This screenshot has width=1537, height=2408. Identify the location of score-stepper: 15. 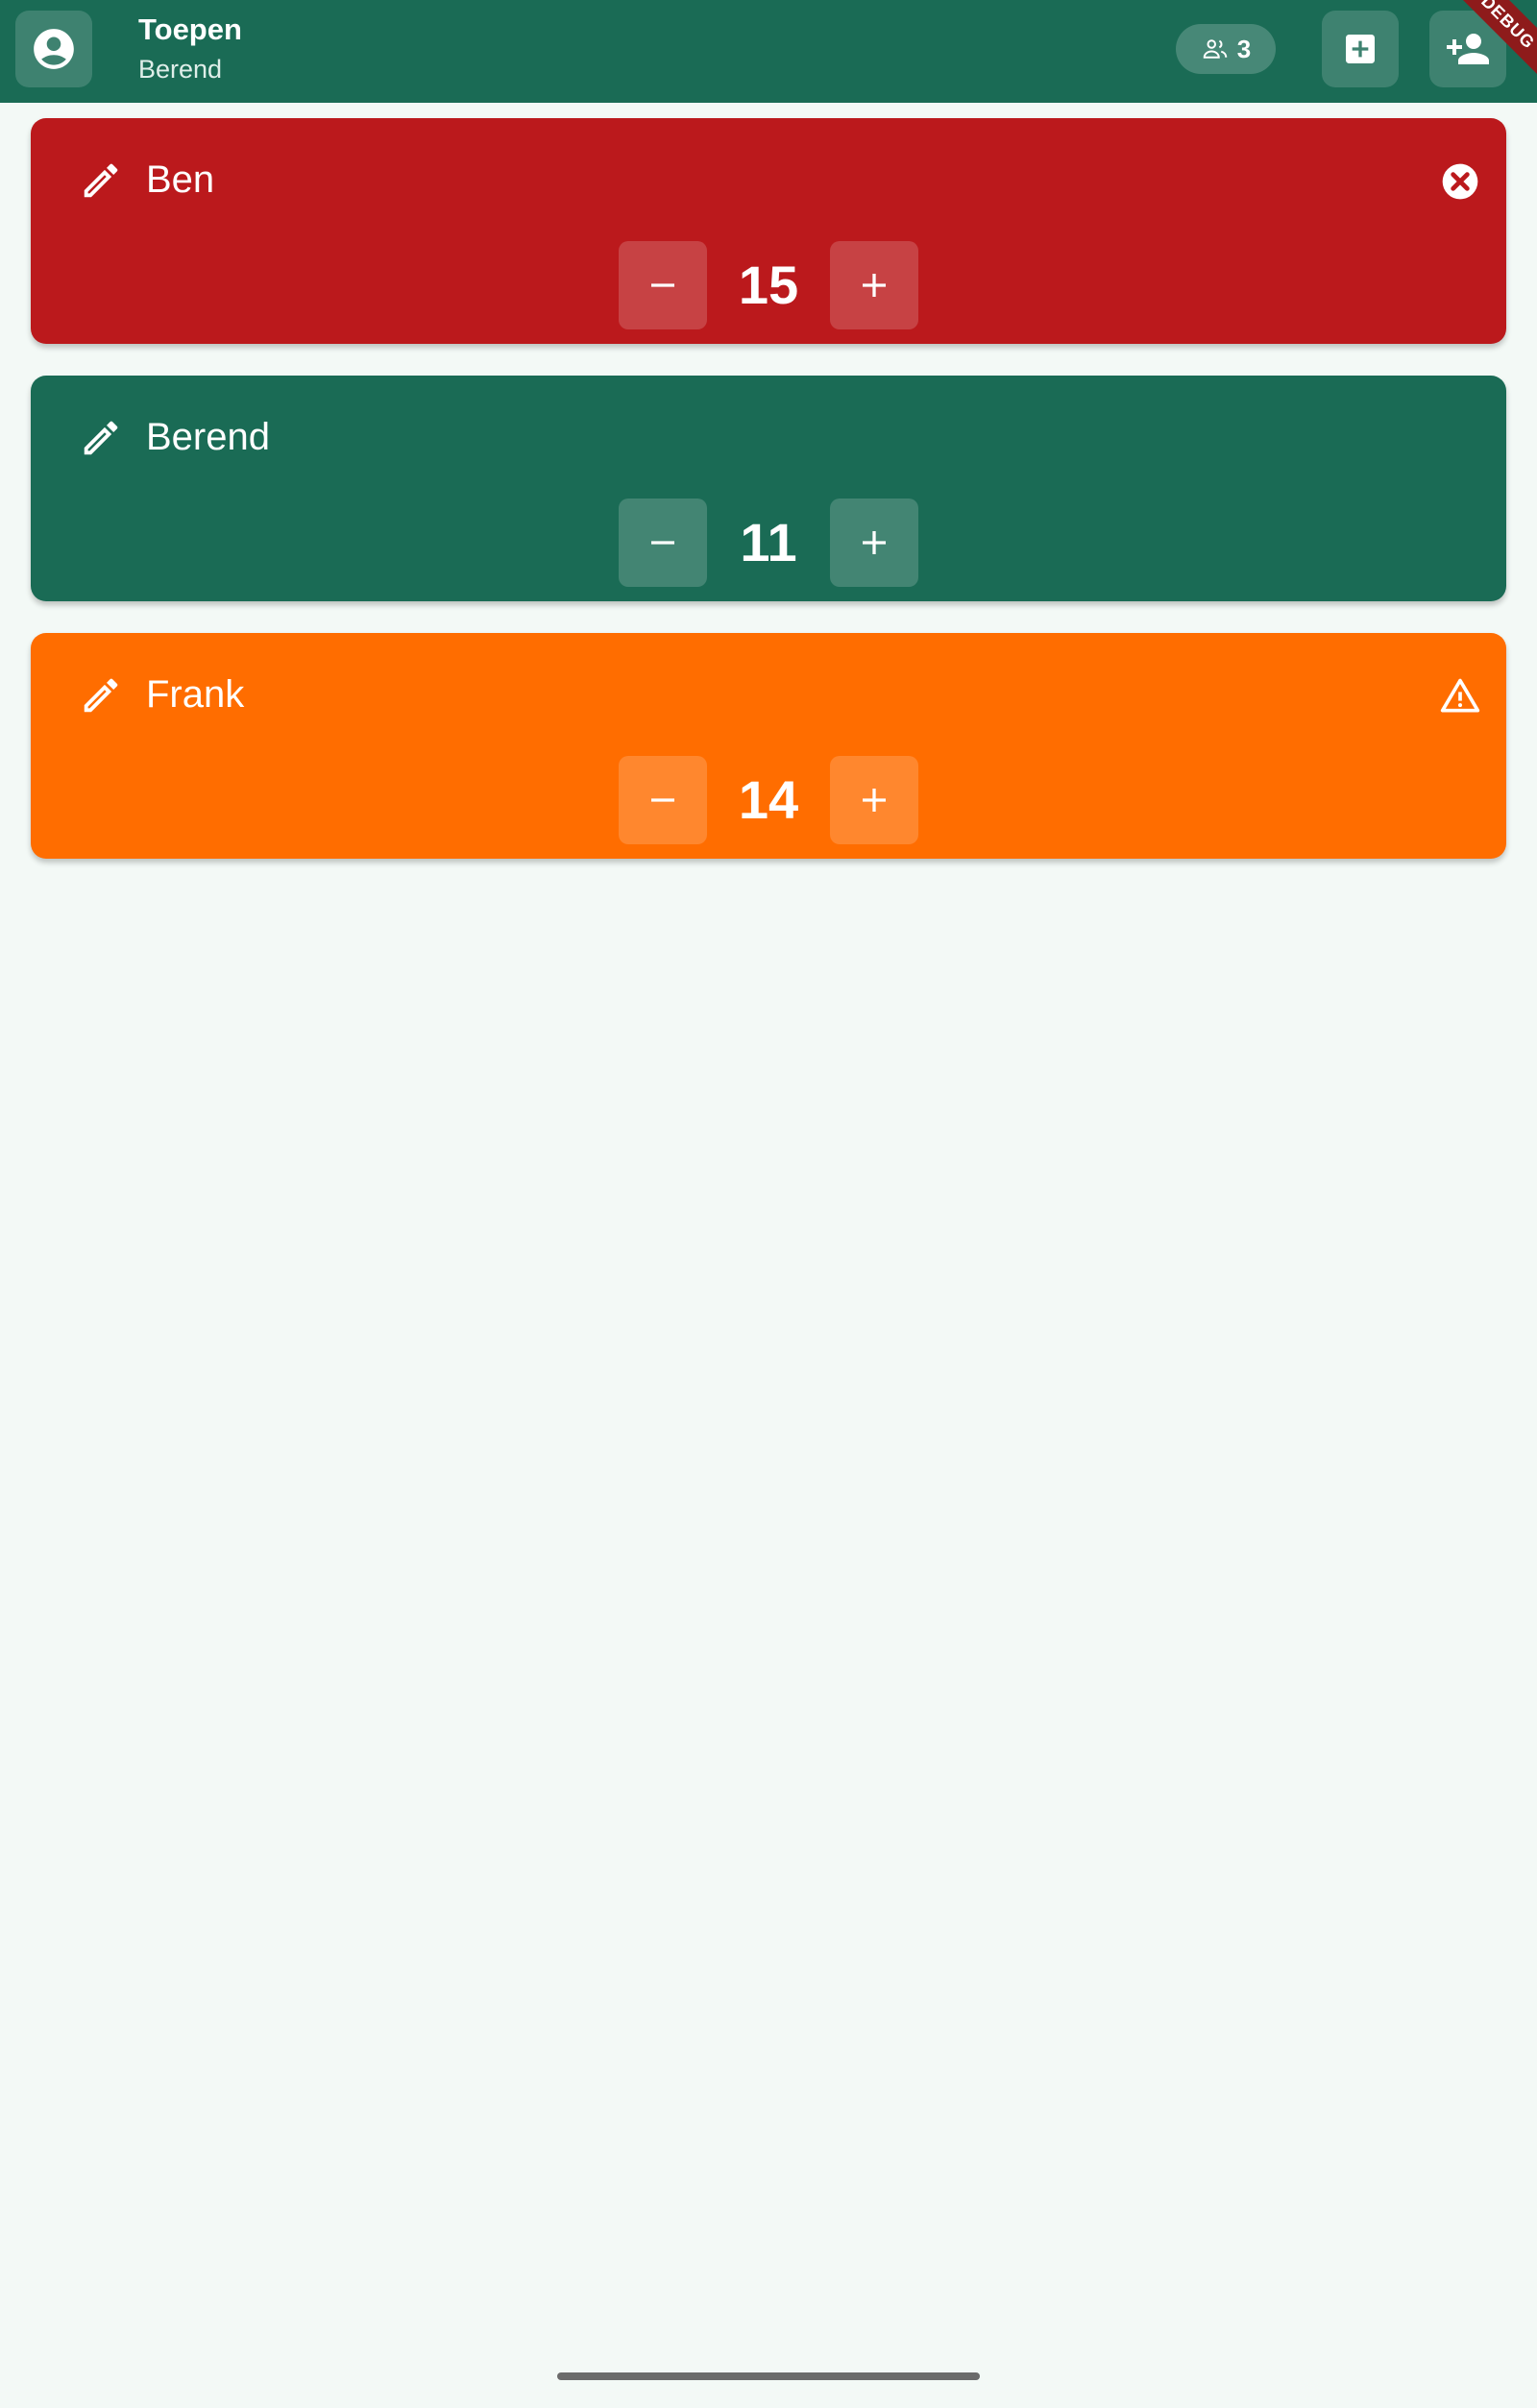
(768, 285).